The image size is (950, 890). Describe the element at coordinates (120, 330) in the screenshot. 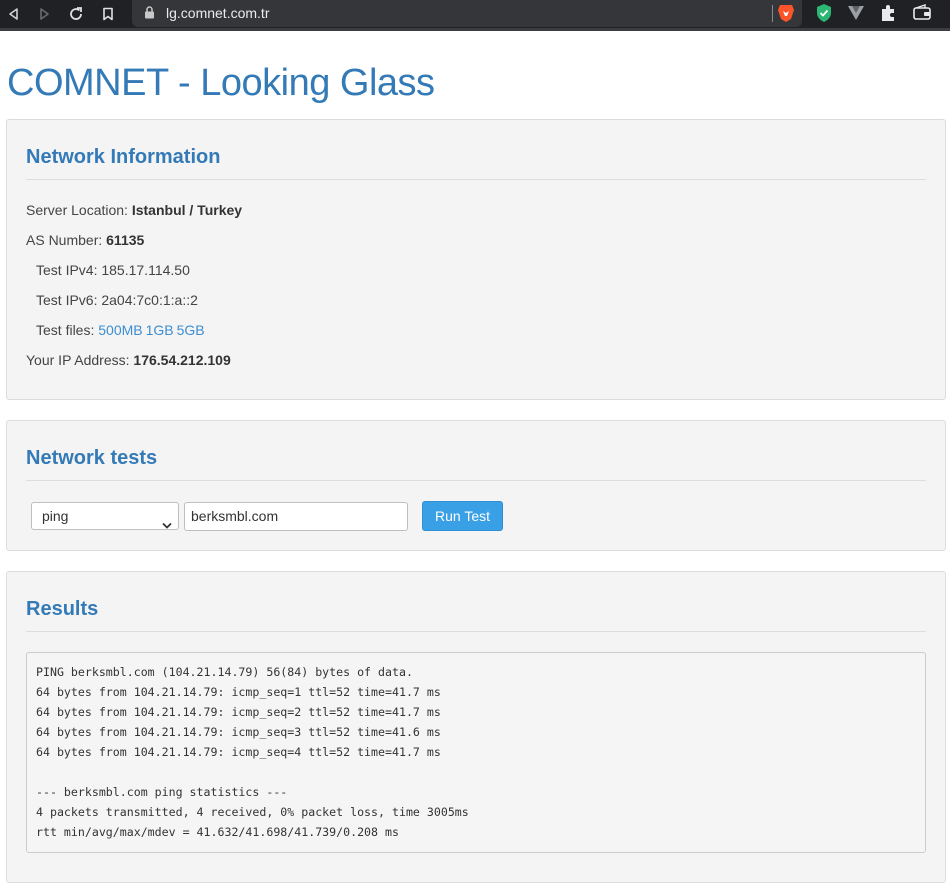

I see `test-file-500mb-link: 500MB` at that location.